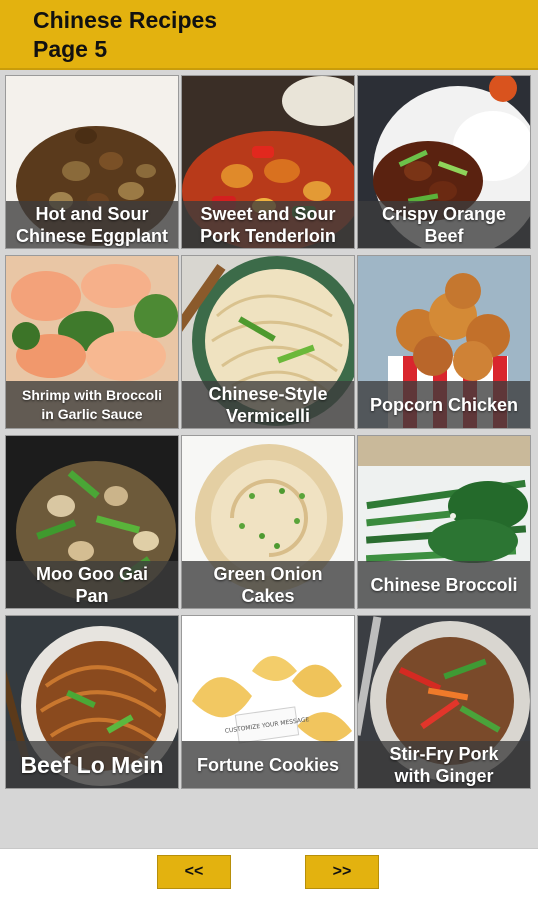 The height and width of the screenshot is (900, 538). Describe the element at coordinates (92, 702) in the screenshot. I see `recipe-tile-beef-lo-mein: Beef Lo Mein` at that location.